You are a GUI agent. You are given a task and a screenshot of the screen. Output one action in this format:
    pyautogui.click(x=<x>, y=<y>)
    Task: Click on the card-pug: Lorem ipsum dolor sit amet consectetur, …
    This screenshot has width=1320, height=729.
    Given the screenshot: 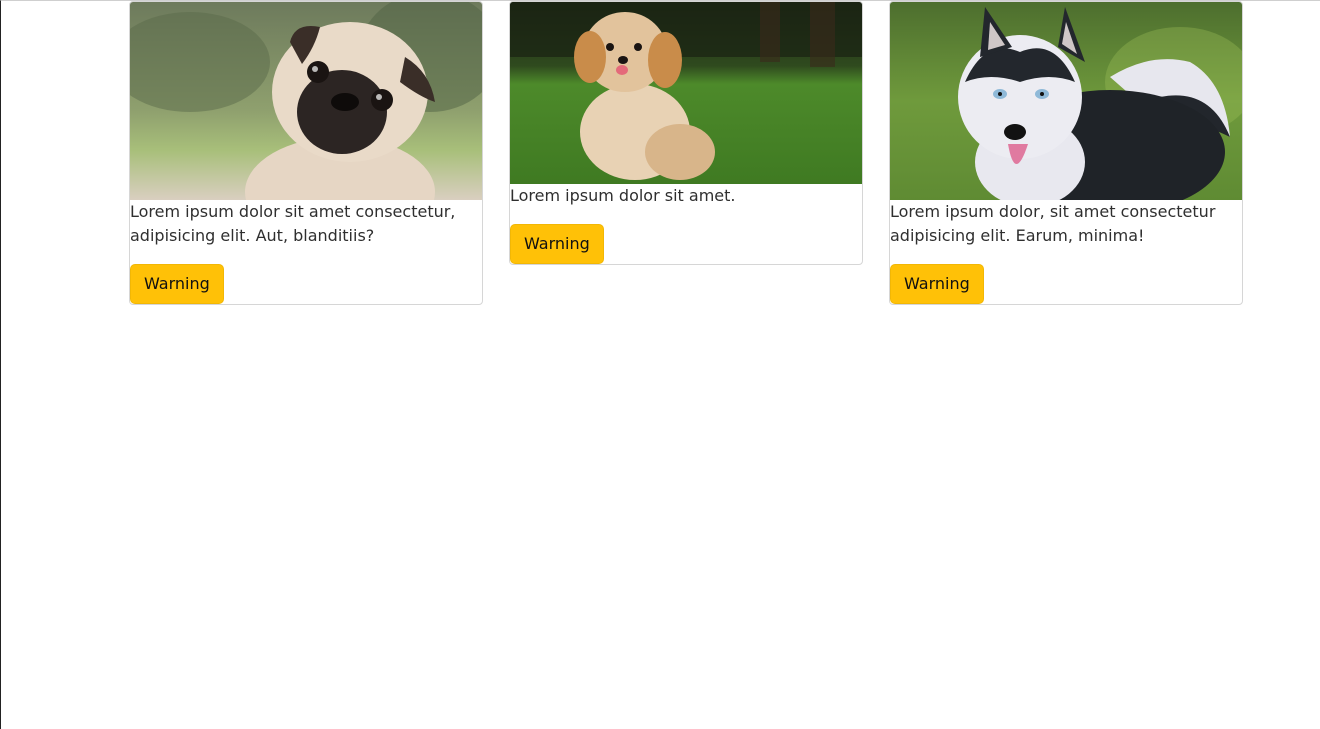 What is the action you would take?
    pyautogui.click(x=306, y=153)
    